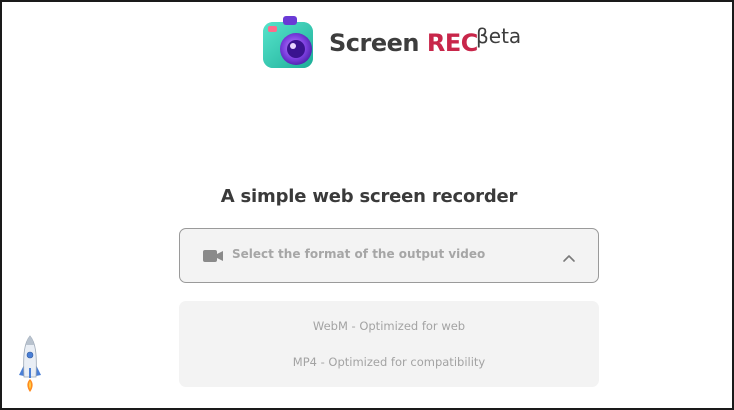 The width and height of the screenshot is (734, 410). Describe the element at coordinates (378, 43) in the screenshot. I see `app-title-screen: Screen` at that location.